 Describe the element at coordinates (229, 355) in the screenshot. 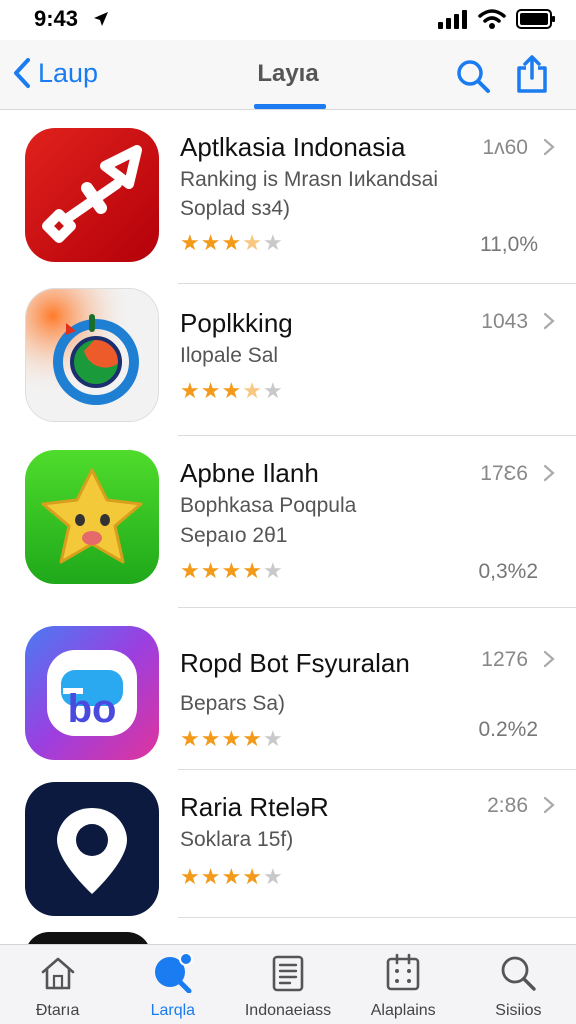

I see `app-subtitle: Ilopale Sal` at that location.